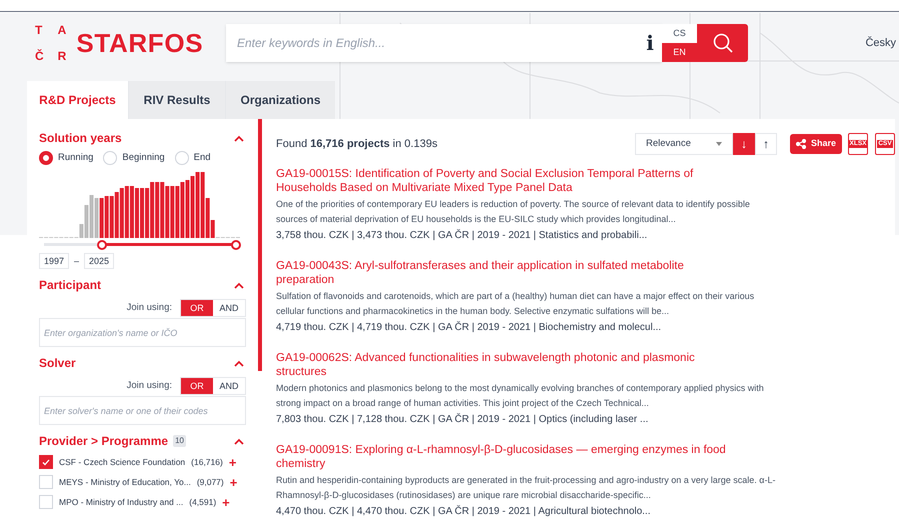 The height and width of the screenshot is (520, 899). I want to click on logo-letter: R, so click(62, 56).